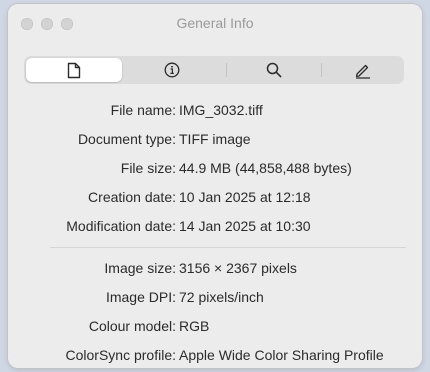  What do you see at coordinates (194, 326) in the screenshot?
I see `colour-model-value: RGB` at bounding box center [194, 326].